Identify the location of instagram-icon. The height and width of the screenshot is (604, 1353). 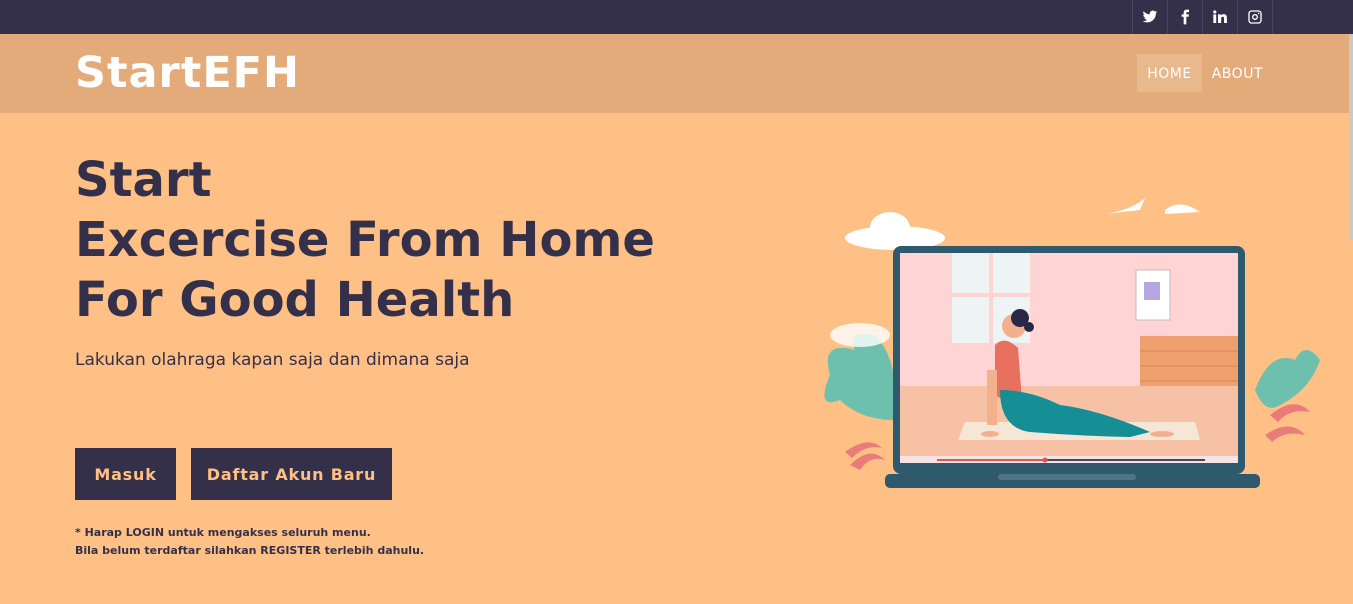
(1255, 17).